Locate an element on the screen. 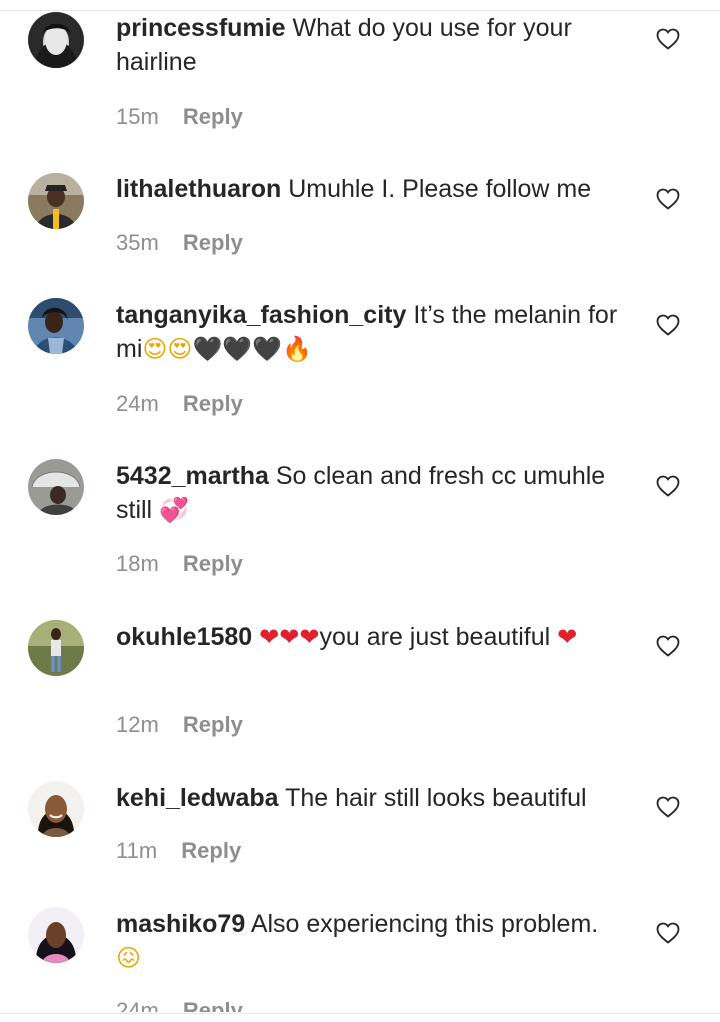 The width and height of the screenshot is (720, 1022). avatar-woman-bw-icon is located at coordinates (56, 40).